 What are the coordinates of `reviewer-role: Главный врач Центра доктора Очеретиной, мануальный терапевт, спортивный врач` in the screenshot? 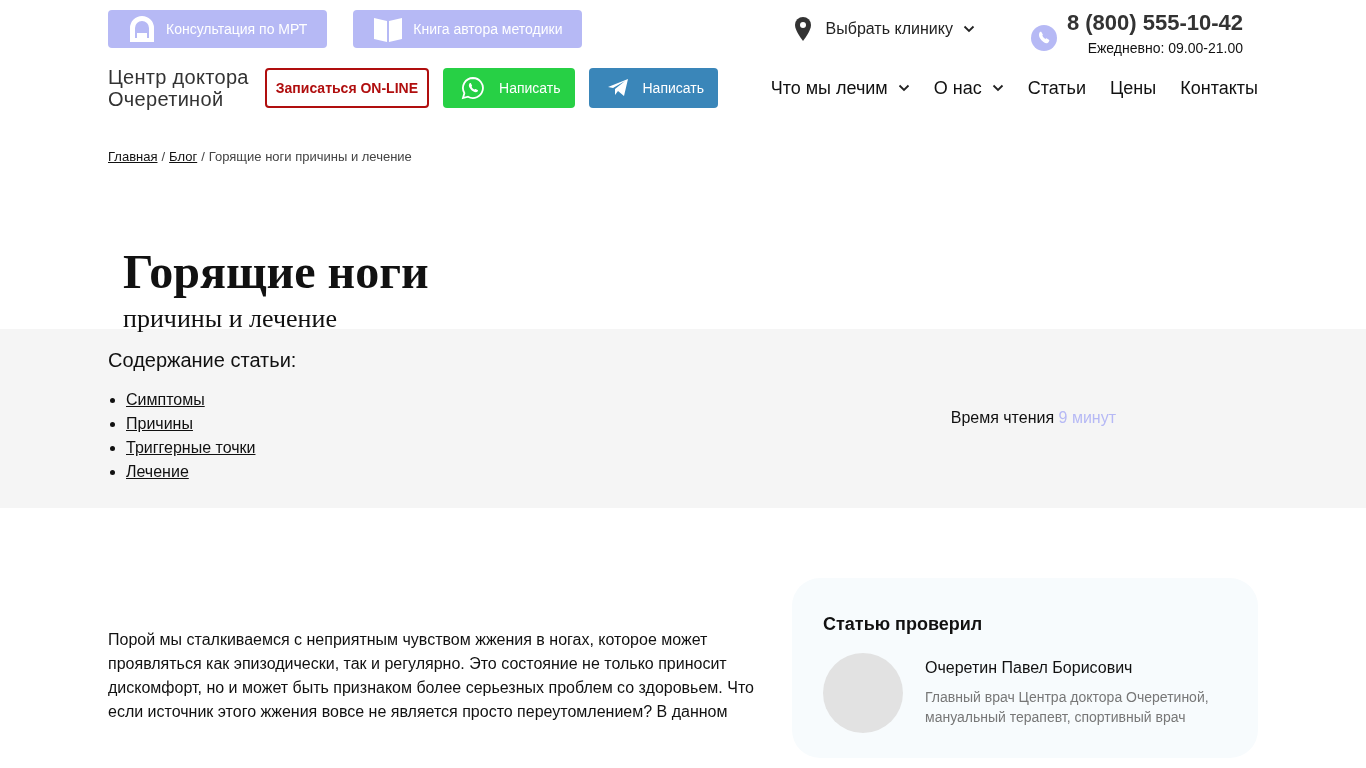 It's located at (1067, 707).